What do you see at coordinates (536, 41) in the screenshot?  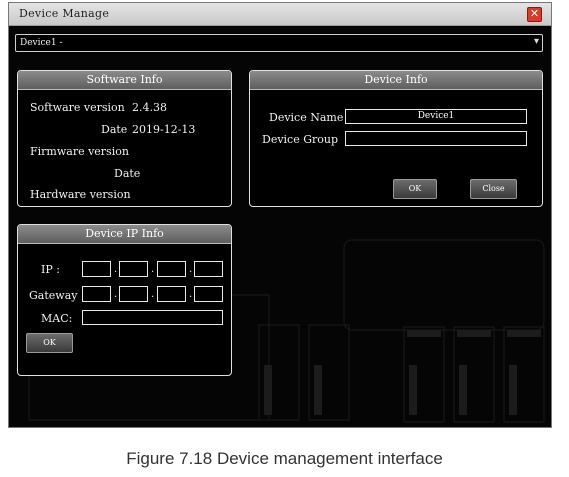 I see `chevron-down-icon: ▾` at bounding box center [536, 41].